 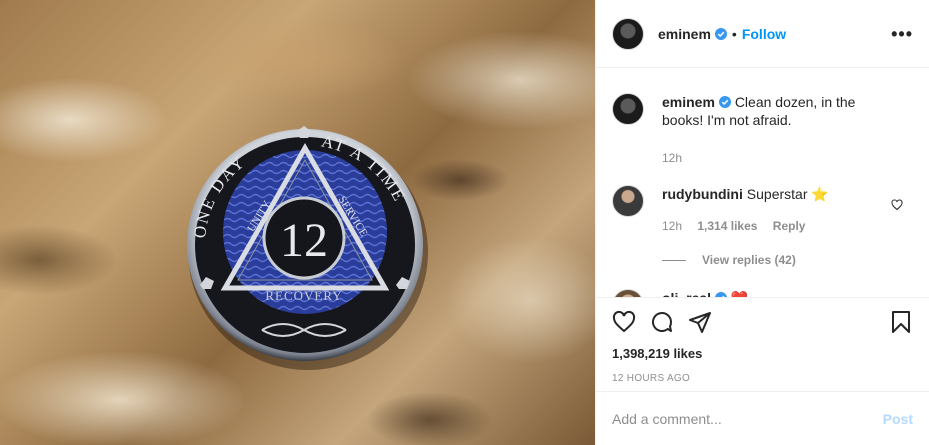 What do you see at coordinates (303, 295) in the screenshot?
I see `coin-recovery-text: RECOVERY` at bounding box center [303, 295].